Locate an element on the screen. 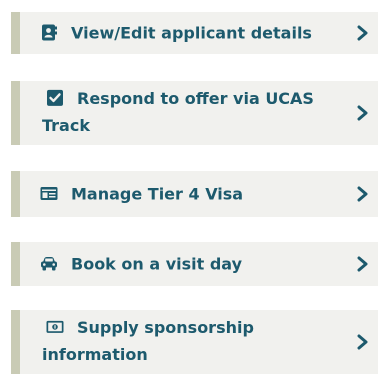 Image resolution: width=379 pixels, height=378 pixels. menu-item-label: Respond to offer via UCAS Track is located at coordinates (178, 111).